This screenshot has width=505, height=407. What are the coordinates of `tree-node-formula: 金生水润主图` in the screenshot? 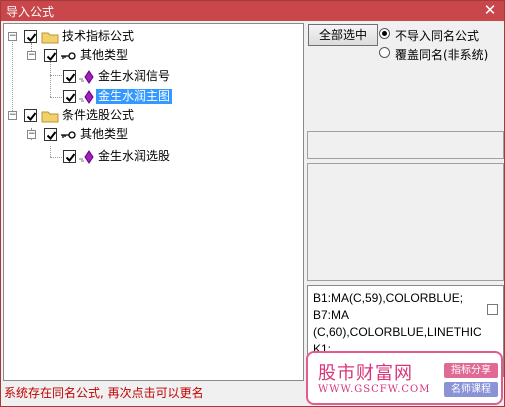 It's located at (104, 97).